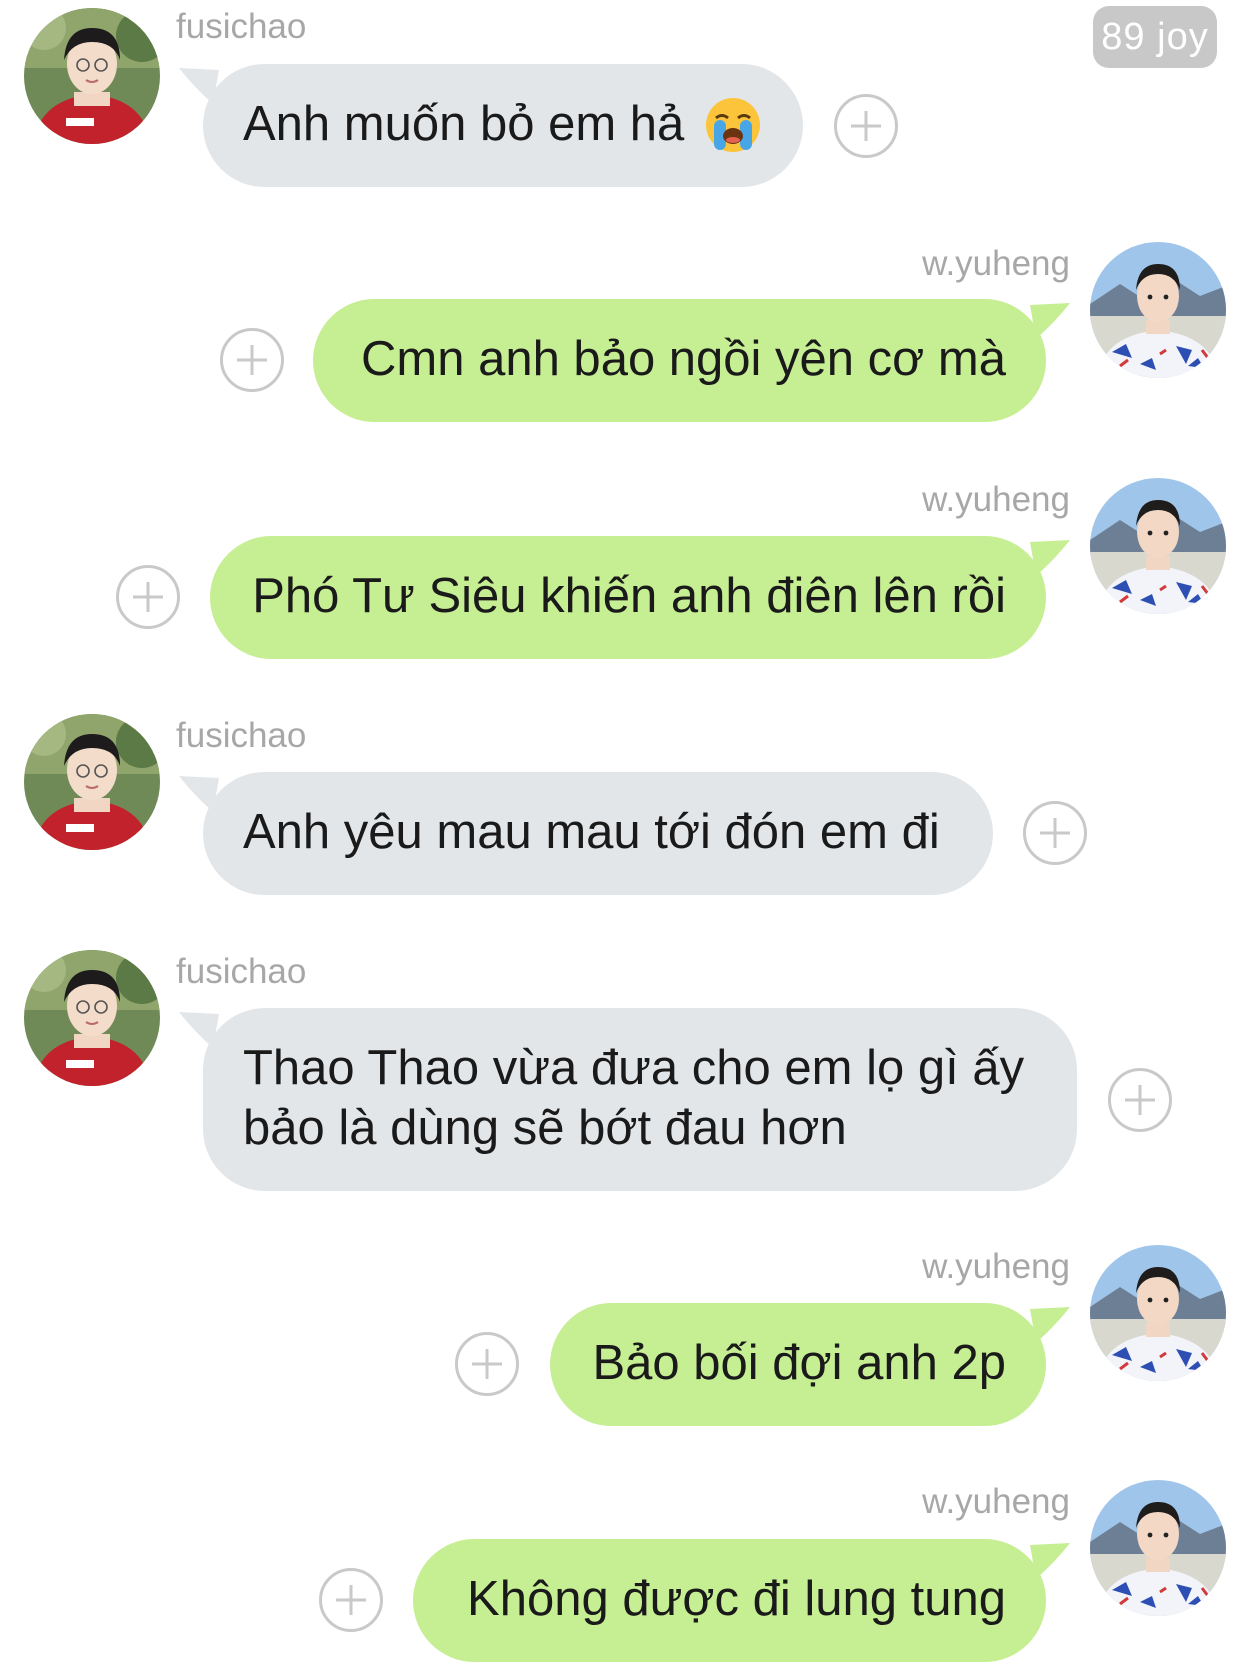  I want to click on joy-count-badge: 89 joy, so click(1155, 37).